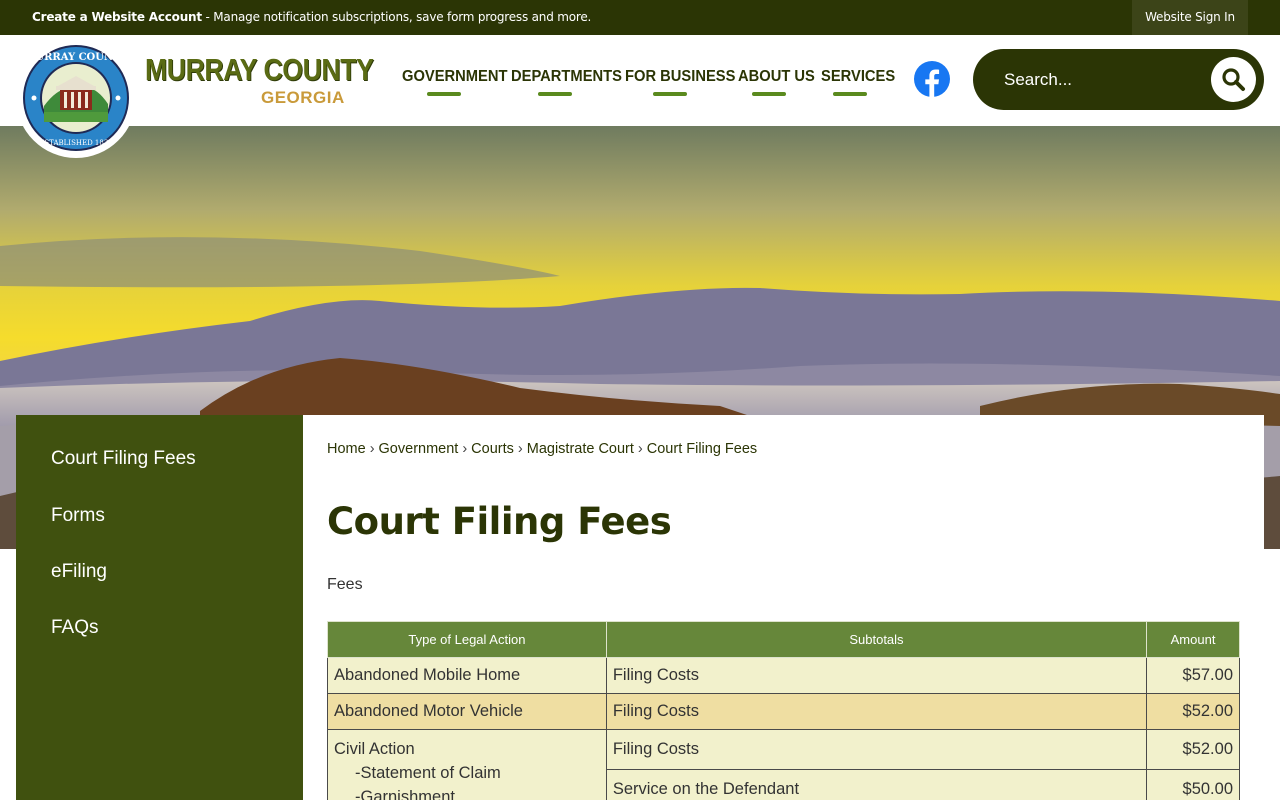 The image size is (1280, 800). I want to click on website-sign-in-button: Website Sign In, so click(1190, 17).